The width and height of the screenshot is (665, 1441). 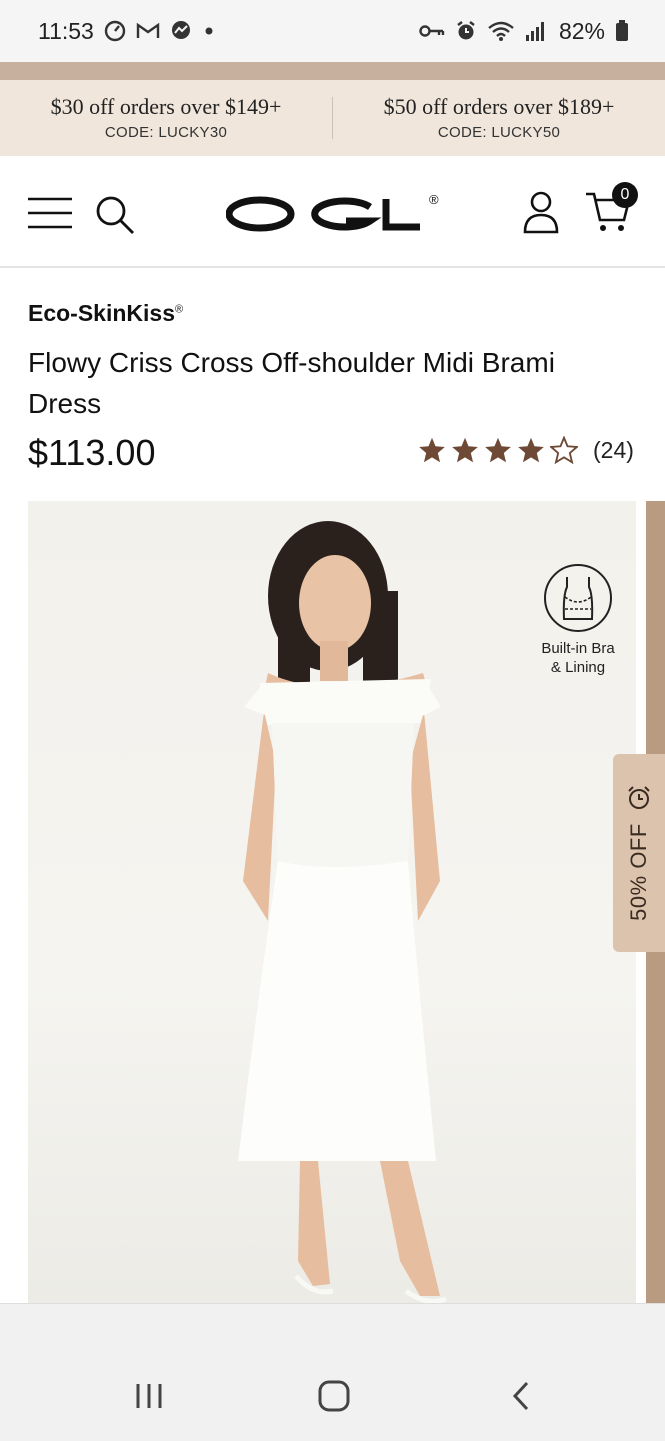 I want to click on promo-item-1: $30 off orders over $149+ CODE: LUCKY30, so click(x=166, y=117).